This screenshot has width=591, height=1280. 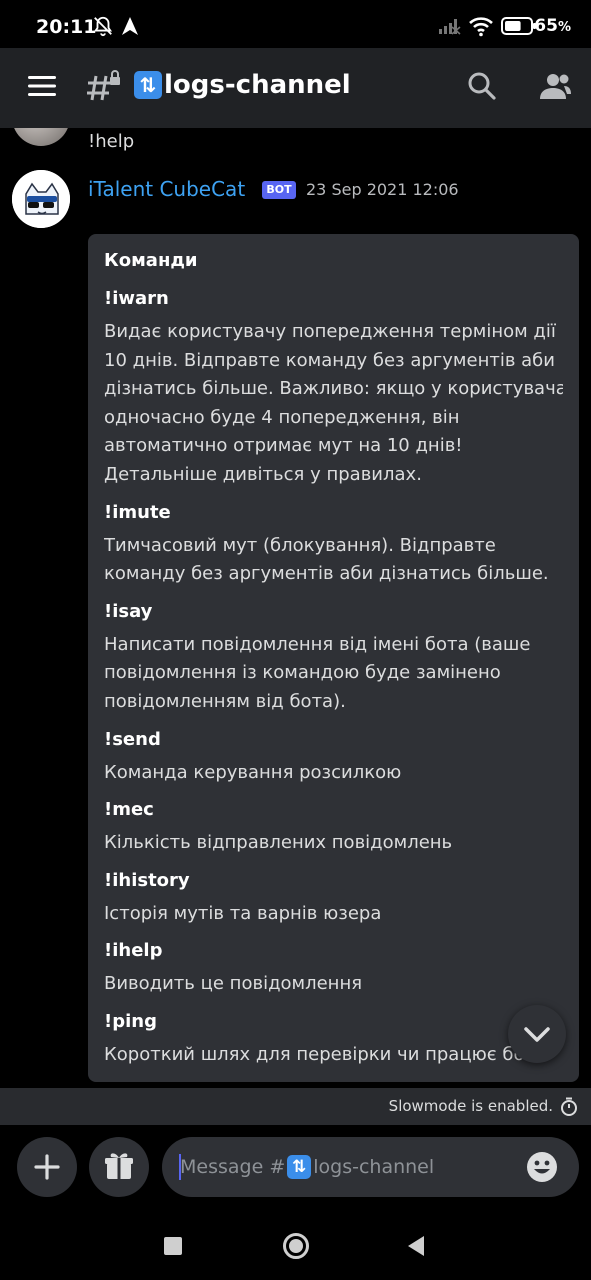 What do you see at coordinates (296, 1248) in the screenshot?
I see `home-button-icon` at bounding box center [296, 1248].